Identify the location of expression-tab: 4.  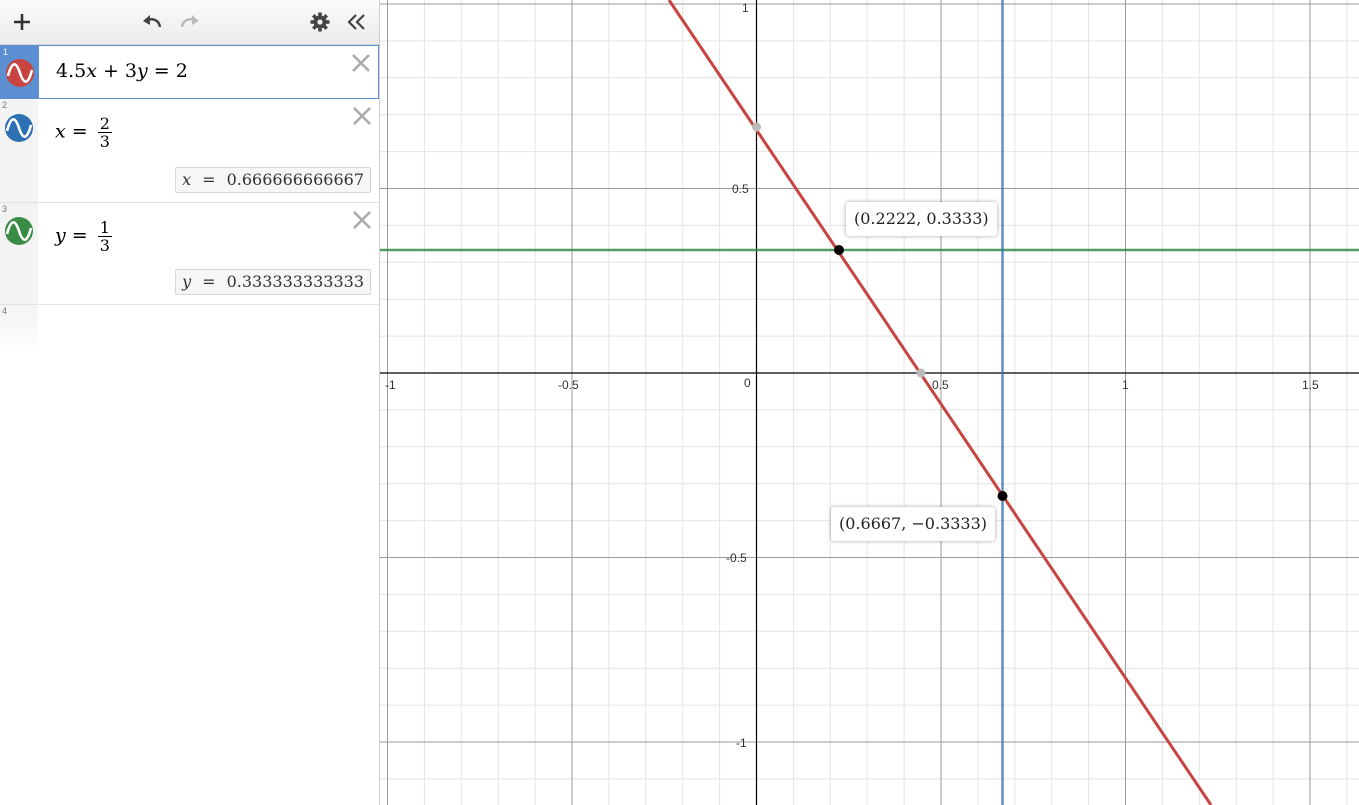
(19, 329).